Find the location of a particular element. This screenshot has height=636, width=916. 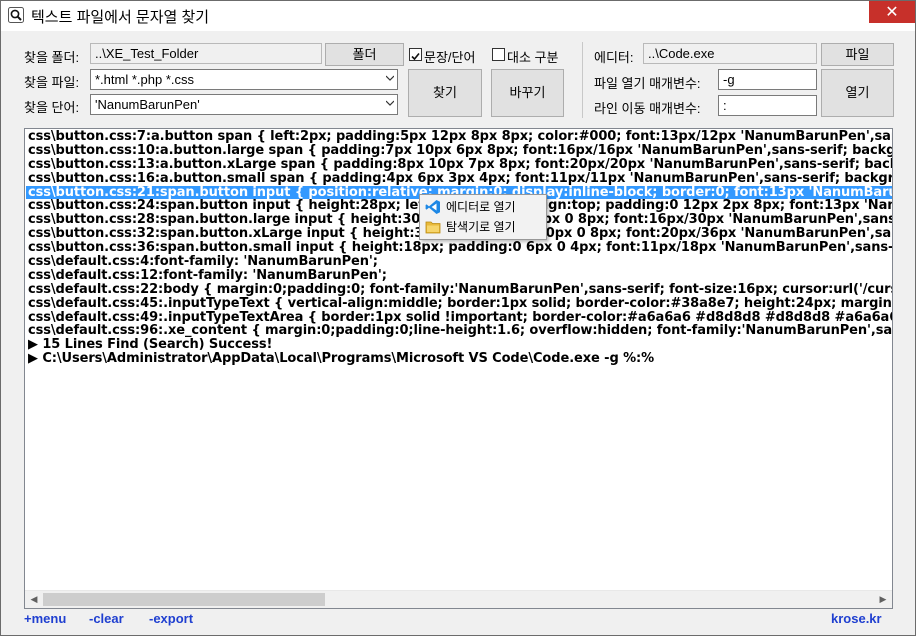

line-param-label: 라인 이동 매개변수: is located at coordinates (647, 108).